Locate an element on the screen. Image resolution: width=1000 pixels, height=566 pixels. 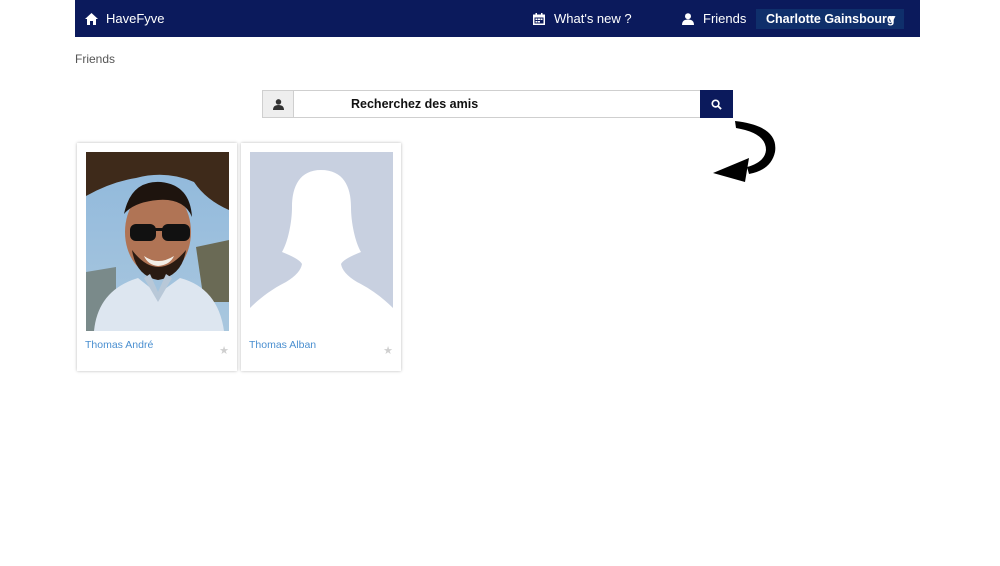
chevron-down-icon: ▼ is located at coordinates (892, 18).